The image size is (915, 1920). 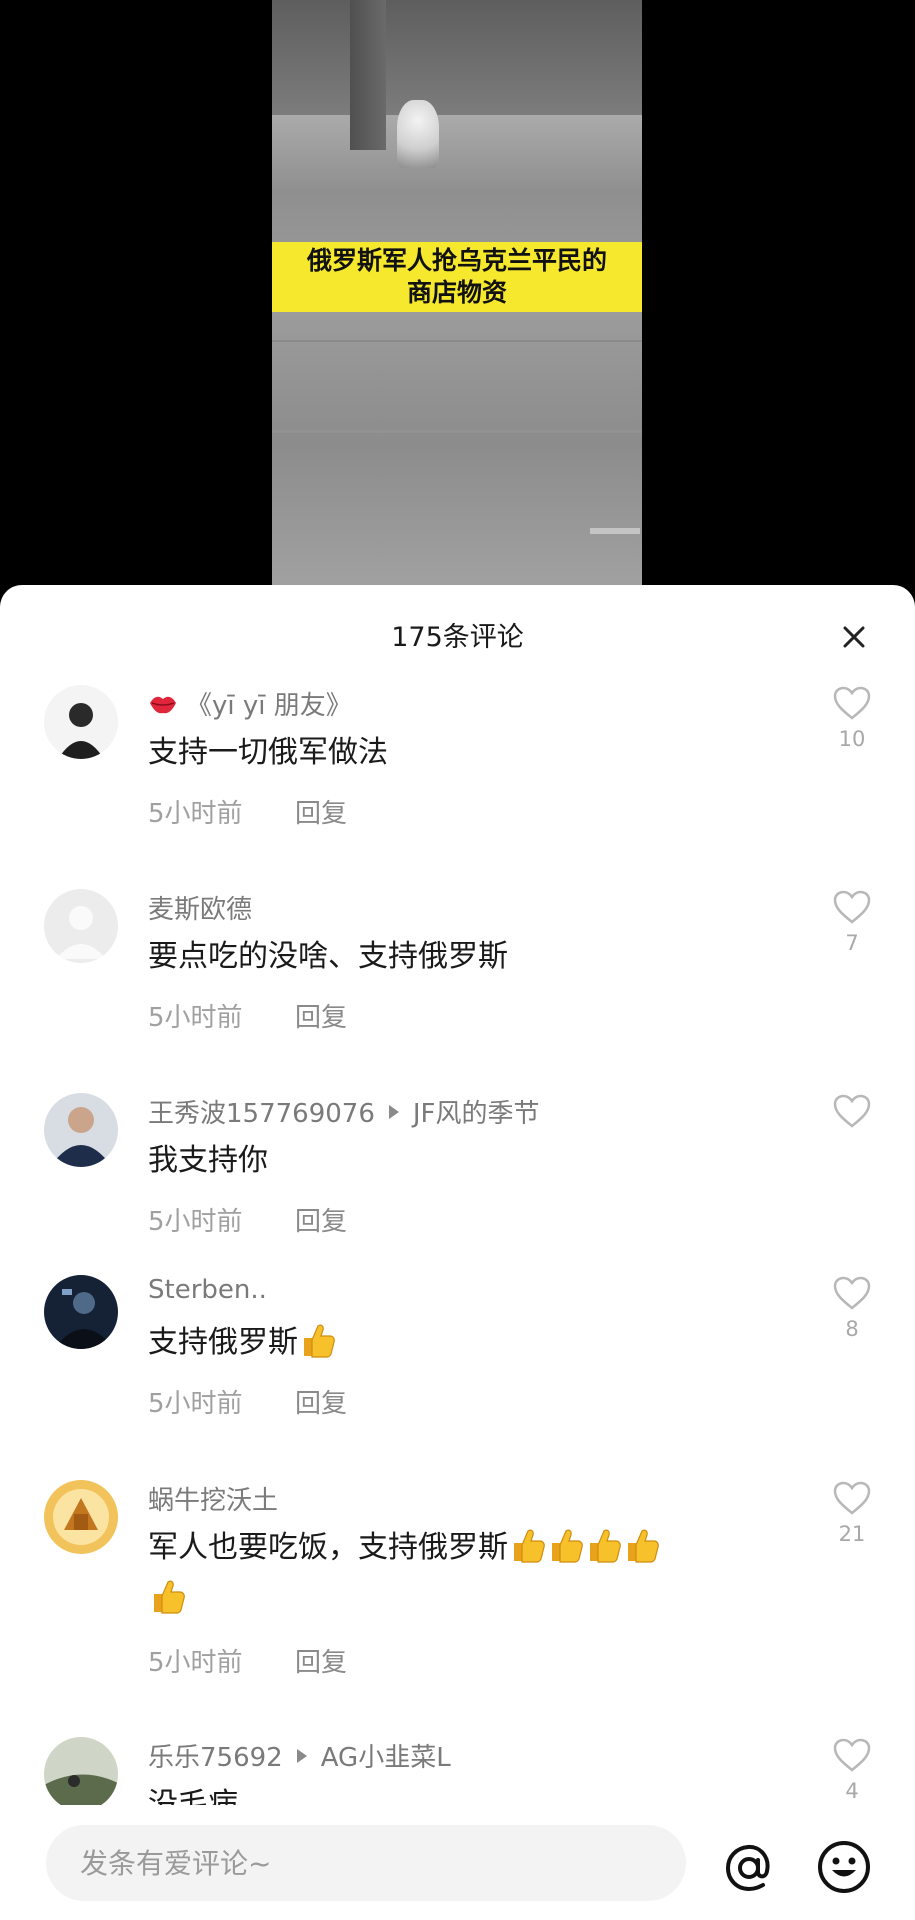 I want to click on comment-username: Sterben.., so click(x=207, y=1290).